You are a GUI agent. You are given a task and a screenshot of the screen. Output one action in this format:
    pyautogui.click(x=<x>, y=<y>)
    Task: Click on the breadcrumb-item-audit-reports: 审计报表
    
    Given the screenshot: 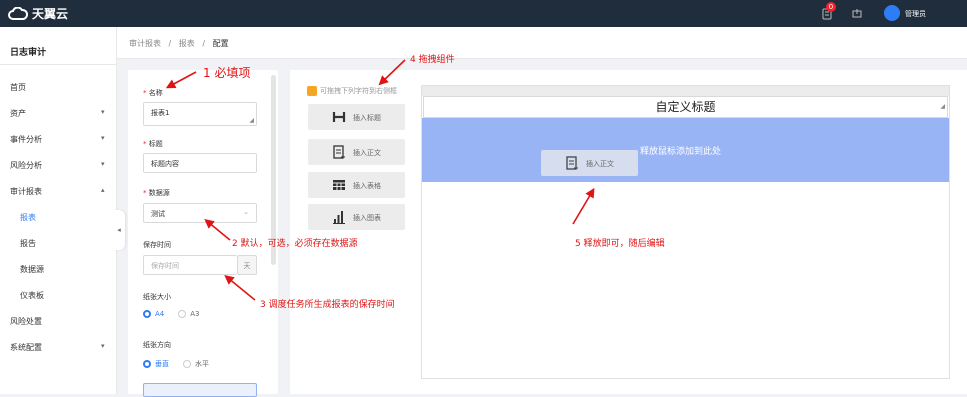 What is the action you would take?
    pyautogui.click(x=145, y=43)
    